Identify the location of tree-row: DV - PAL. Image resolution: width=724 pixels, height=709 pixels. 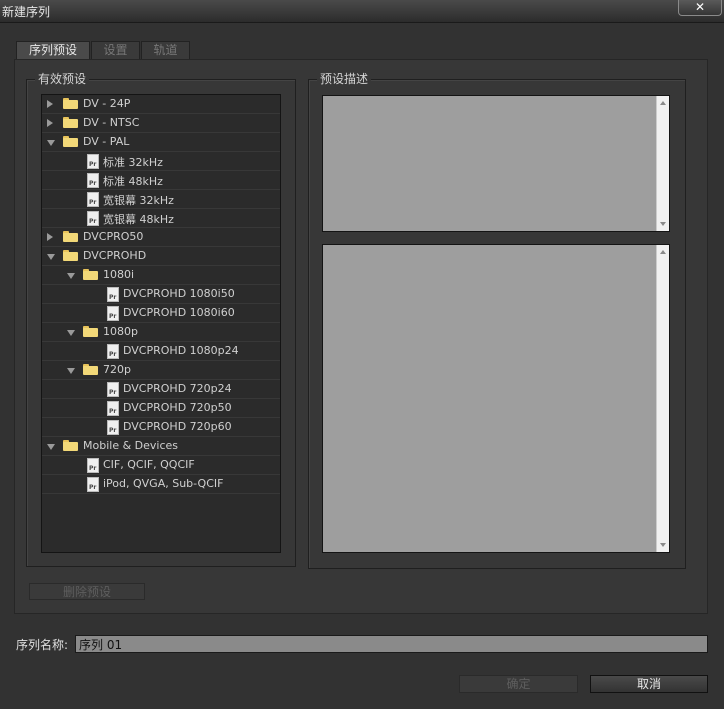
(161, 142).